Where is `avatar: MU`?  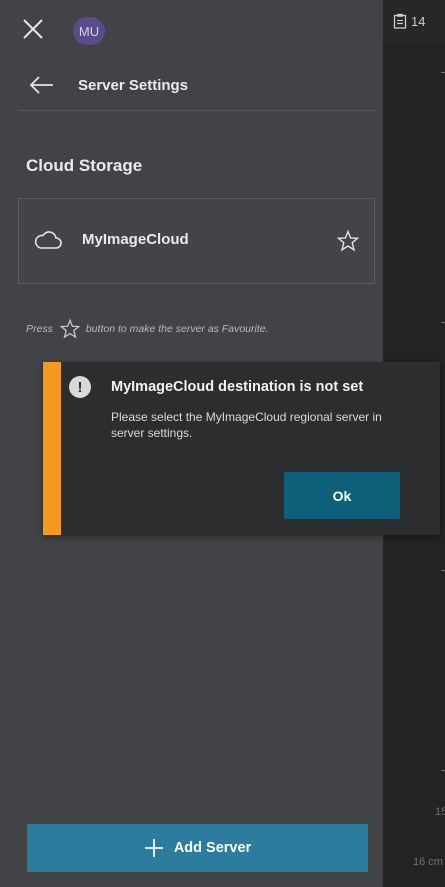
avatar: MU is located at coordinates (89, 31).